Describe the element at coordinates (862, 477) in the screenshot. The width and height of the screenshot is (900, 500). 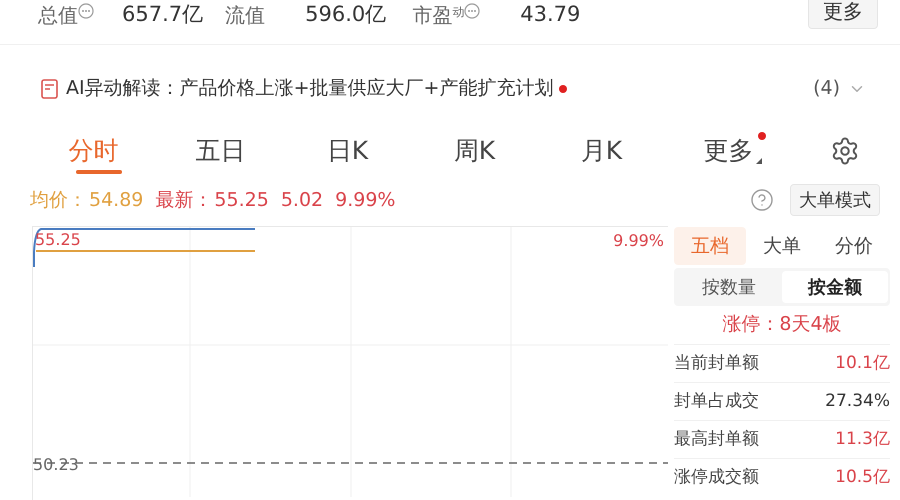
I see `metric-value: 10.5亿` at that location.